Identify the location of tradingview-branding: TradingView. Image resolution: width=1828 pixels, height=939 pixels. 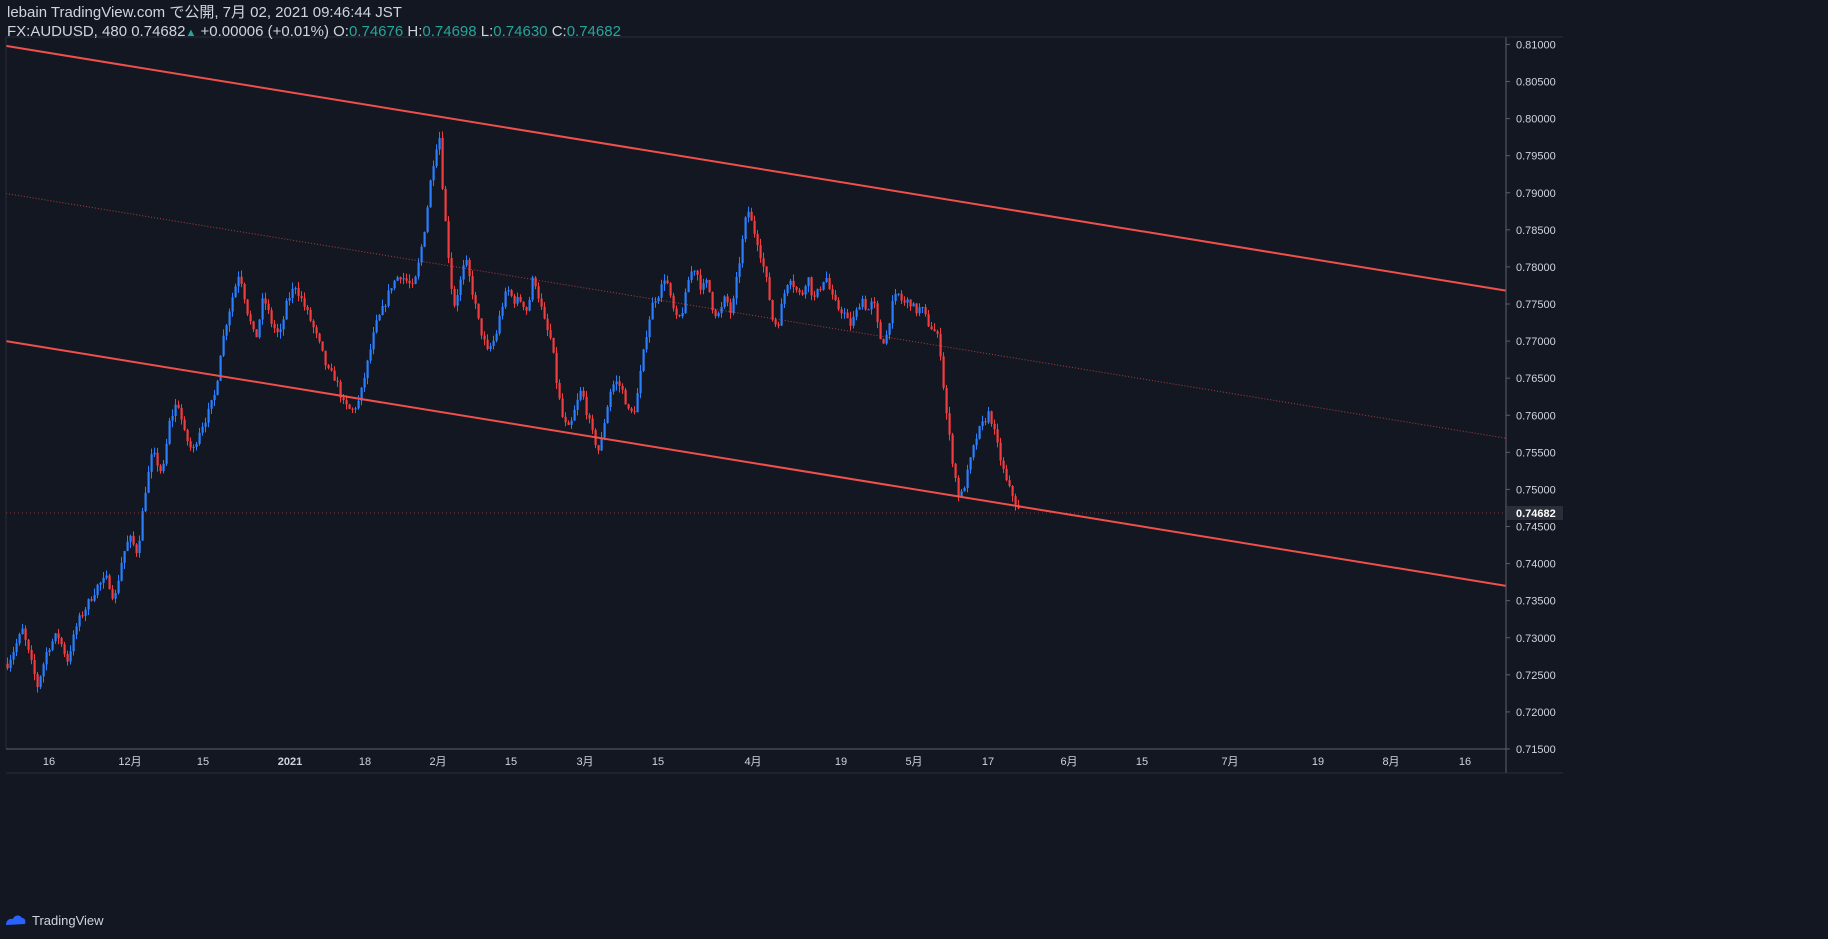
(54, 920).